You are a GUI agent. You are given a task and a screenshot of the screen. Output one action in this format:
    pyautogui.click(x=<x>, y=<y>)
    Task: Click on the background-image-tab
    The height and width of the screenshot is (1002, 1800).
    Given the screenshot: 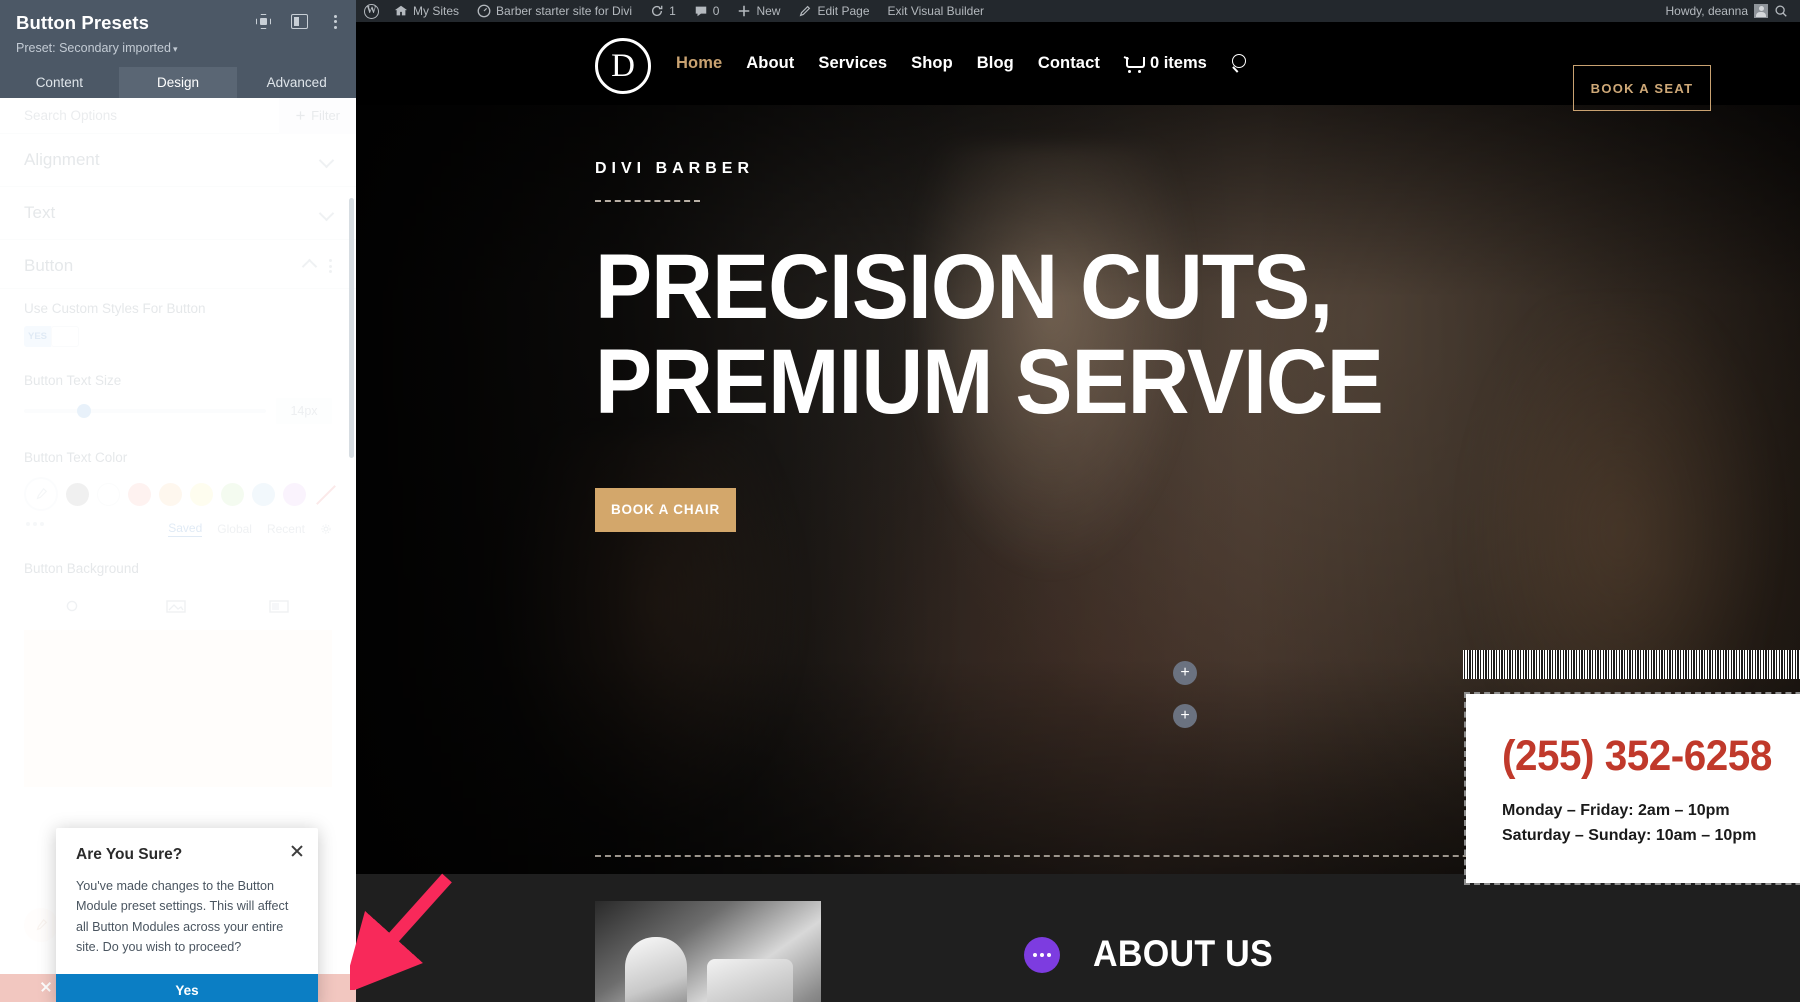 What is the action you would take?
    pyautogui.click(x=178, y=608)
    